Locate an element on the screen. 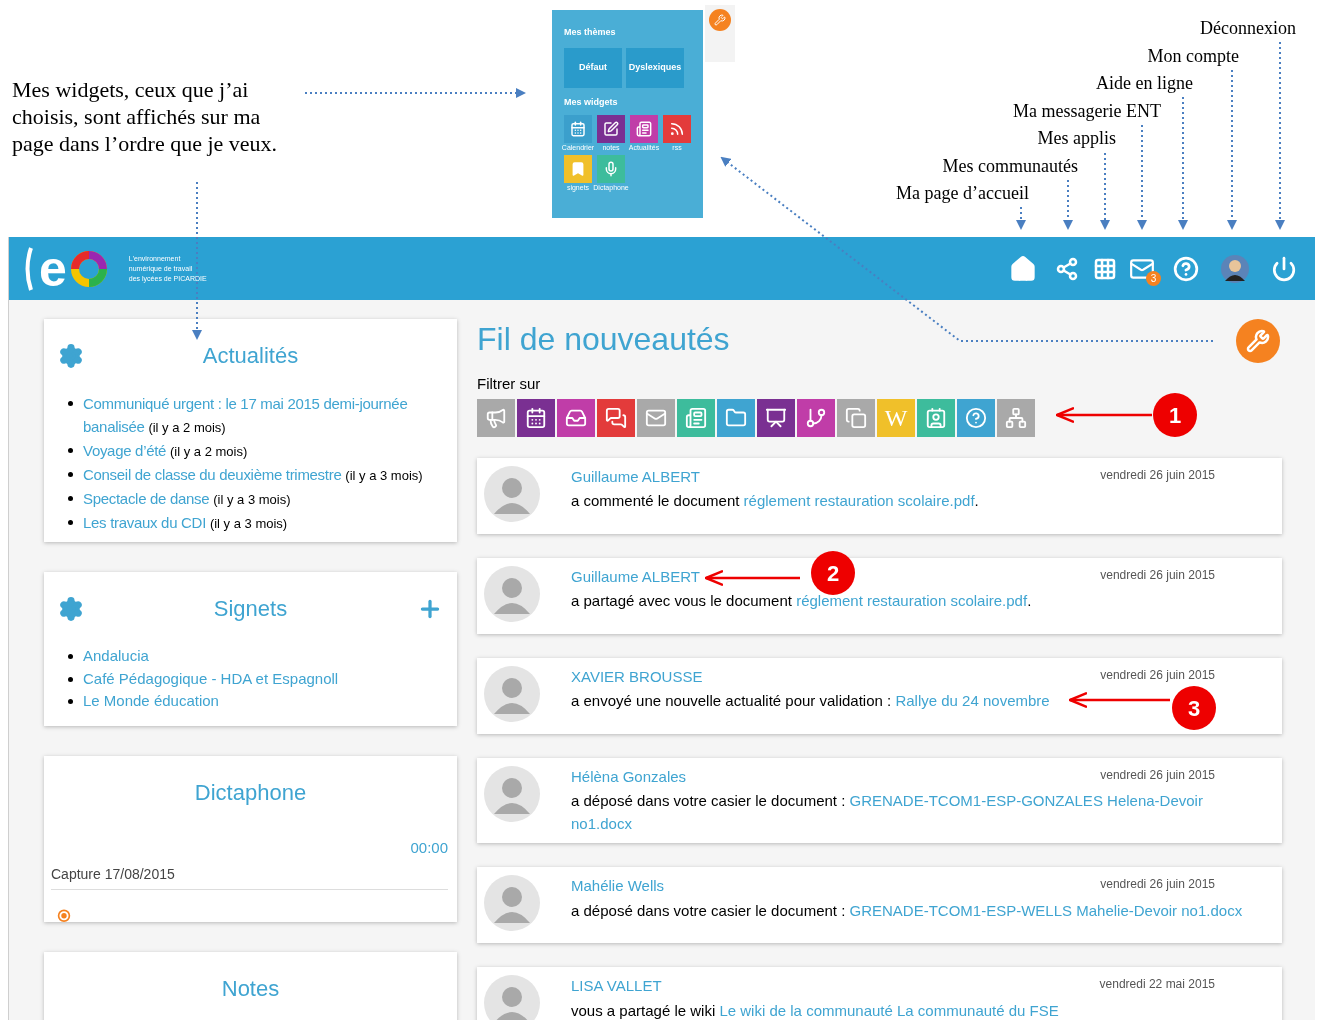  theme-tile: Défaut is located at coordinates (593, 67).